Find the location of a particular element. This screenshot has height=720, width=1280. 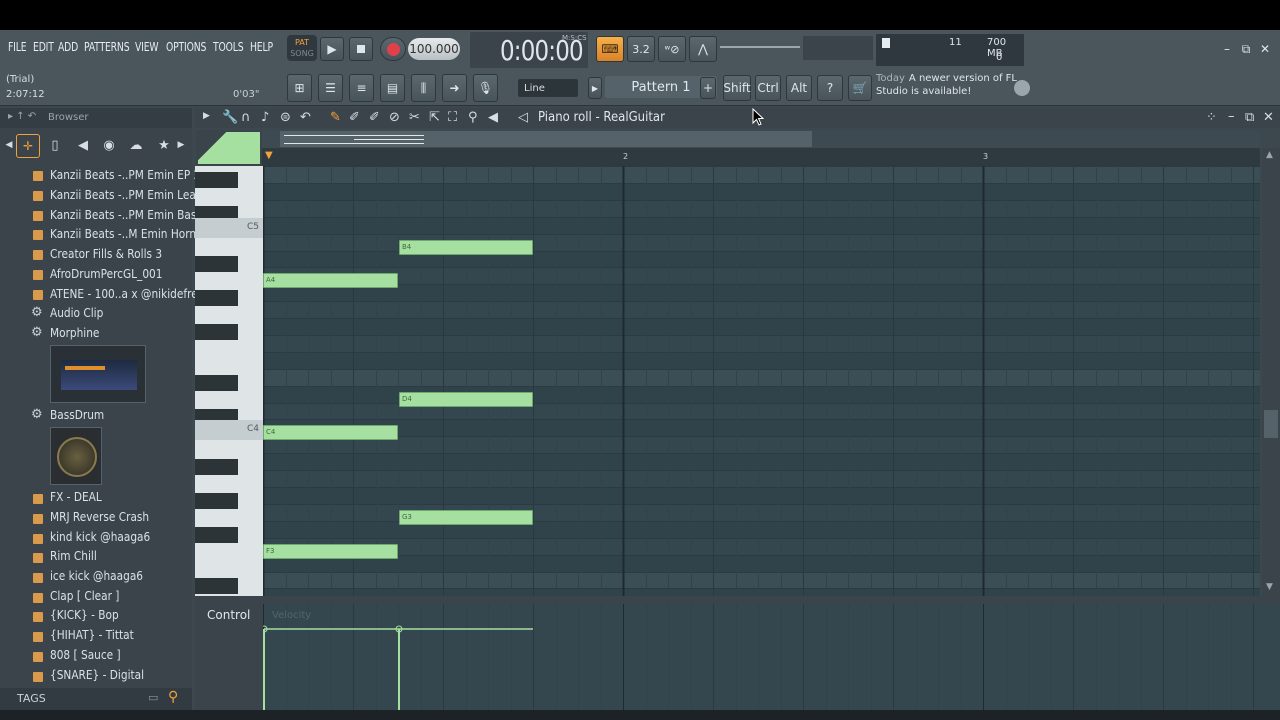

control-param: Velocity is located at coordinates (291, 615).